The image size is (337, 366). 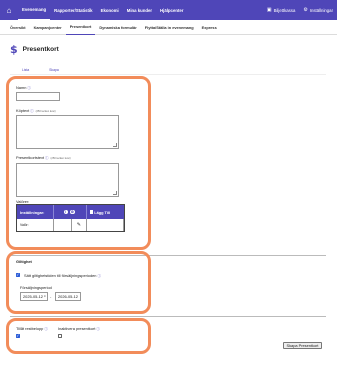 I want to click on end-date-value: 2026-05-12, so click(x=68, y=296).